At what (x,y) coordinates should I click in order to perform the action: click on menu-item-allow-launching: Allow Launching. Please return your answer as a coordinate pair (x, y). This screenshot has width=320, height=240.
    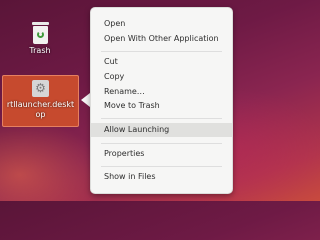
    Looking at the image, I should click on (161, 130).